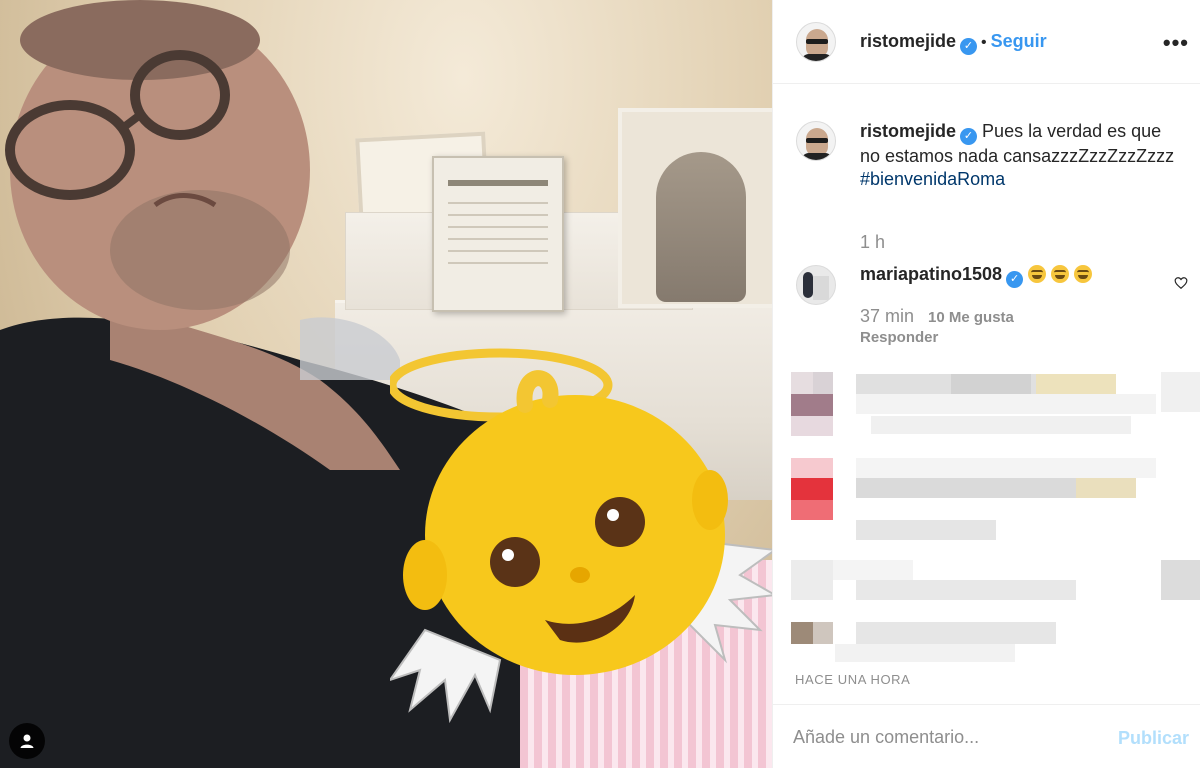  I want to click on pixelated-comments-area, so click(995, 518).